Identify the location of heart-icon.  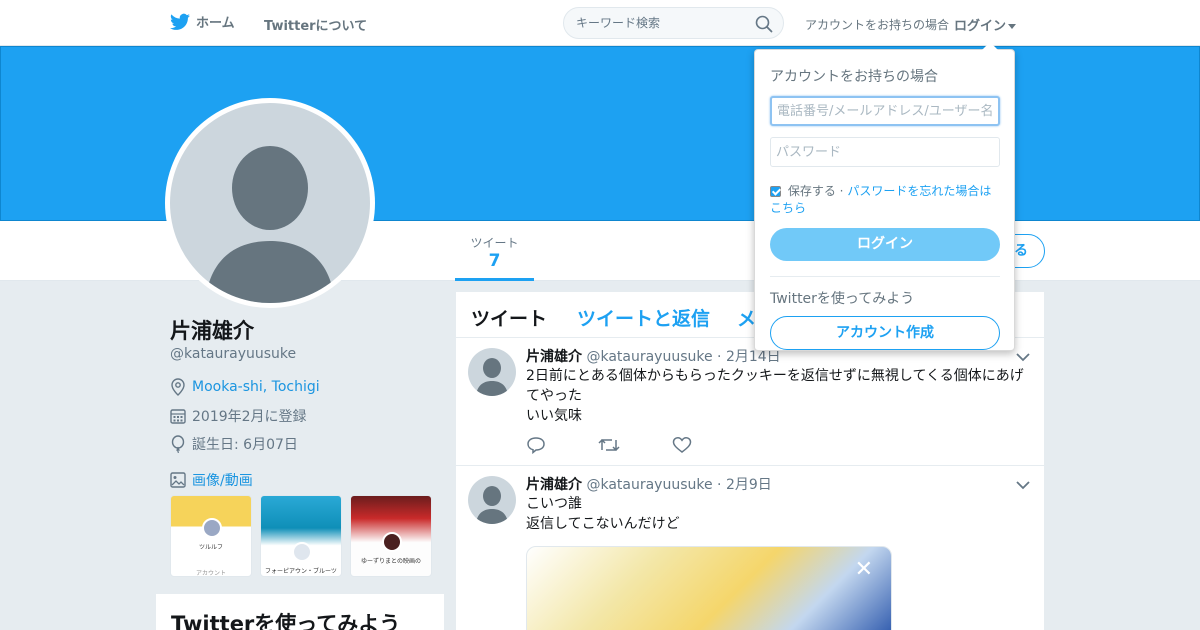
(682, 445).